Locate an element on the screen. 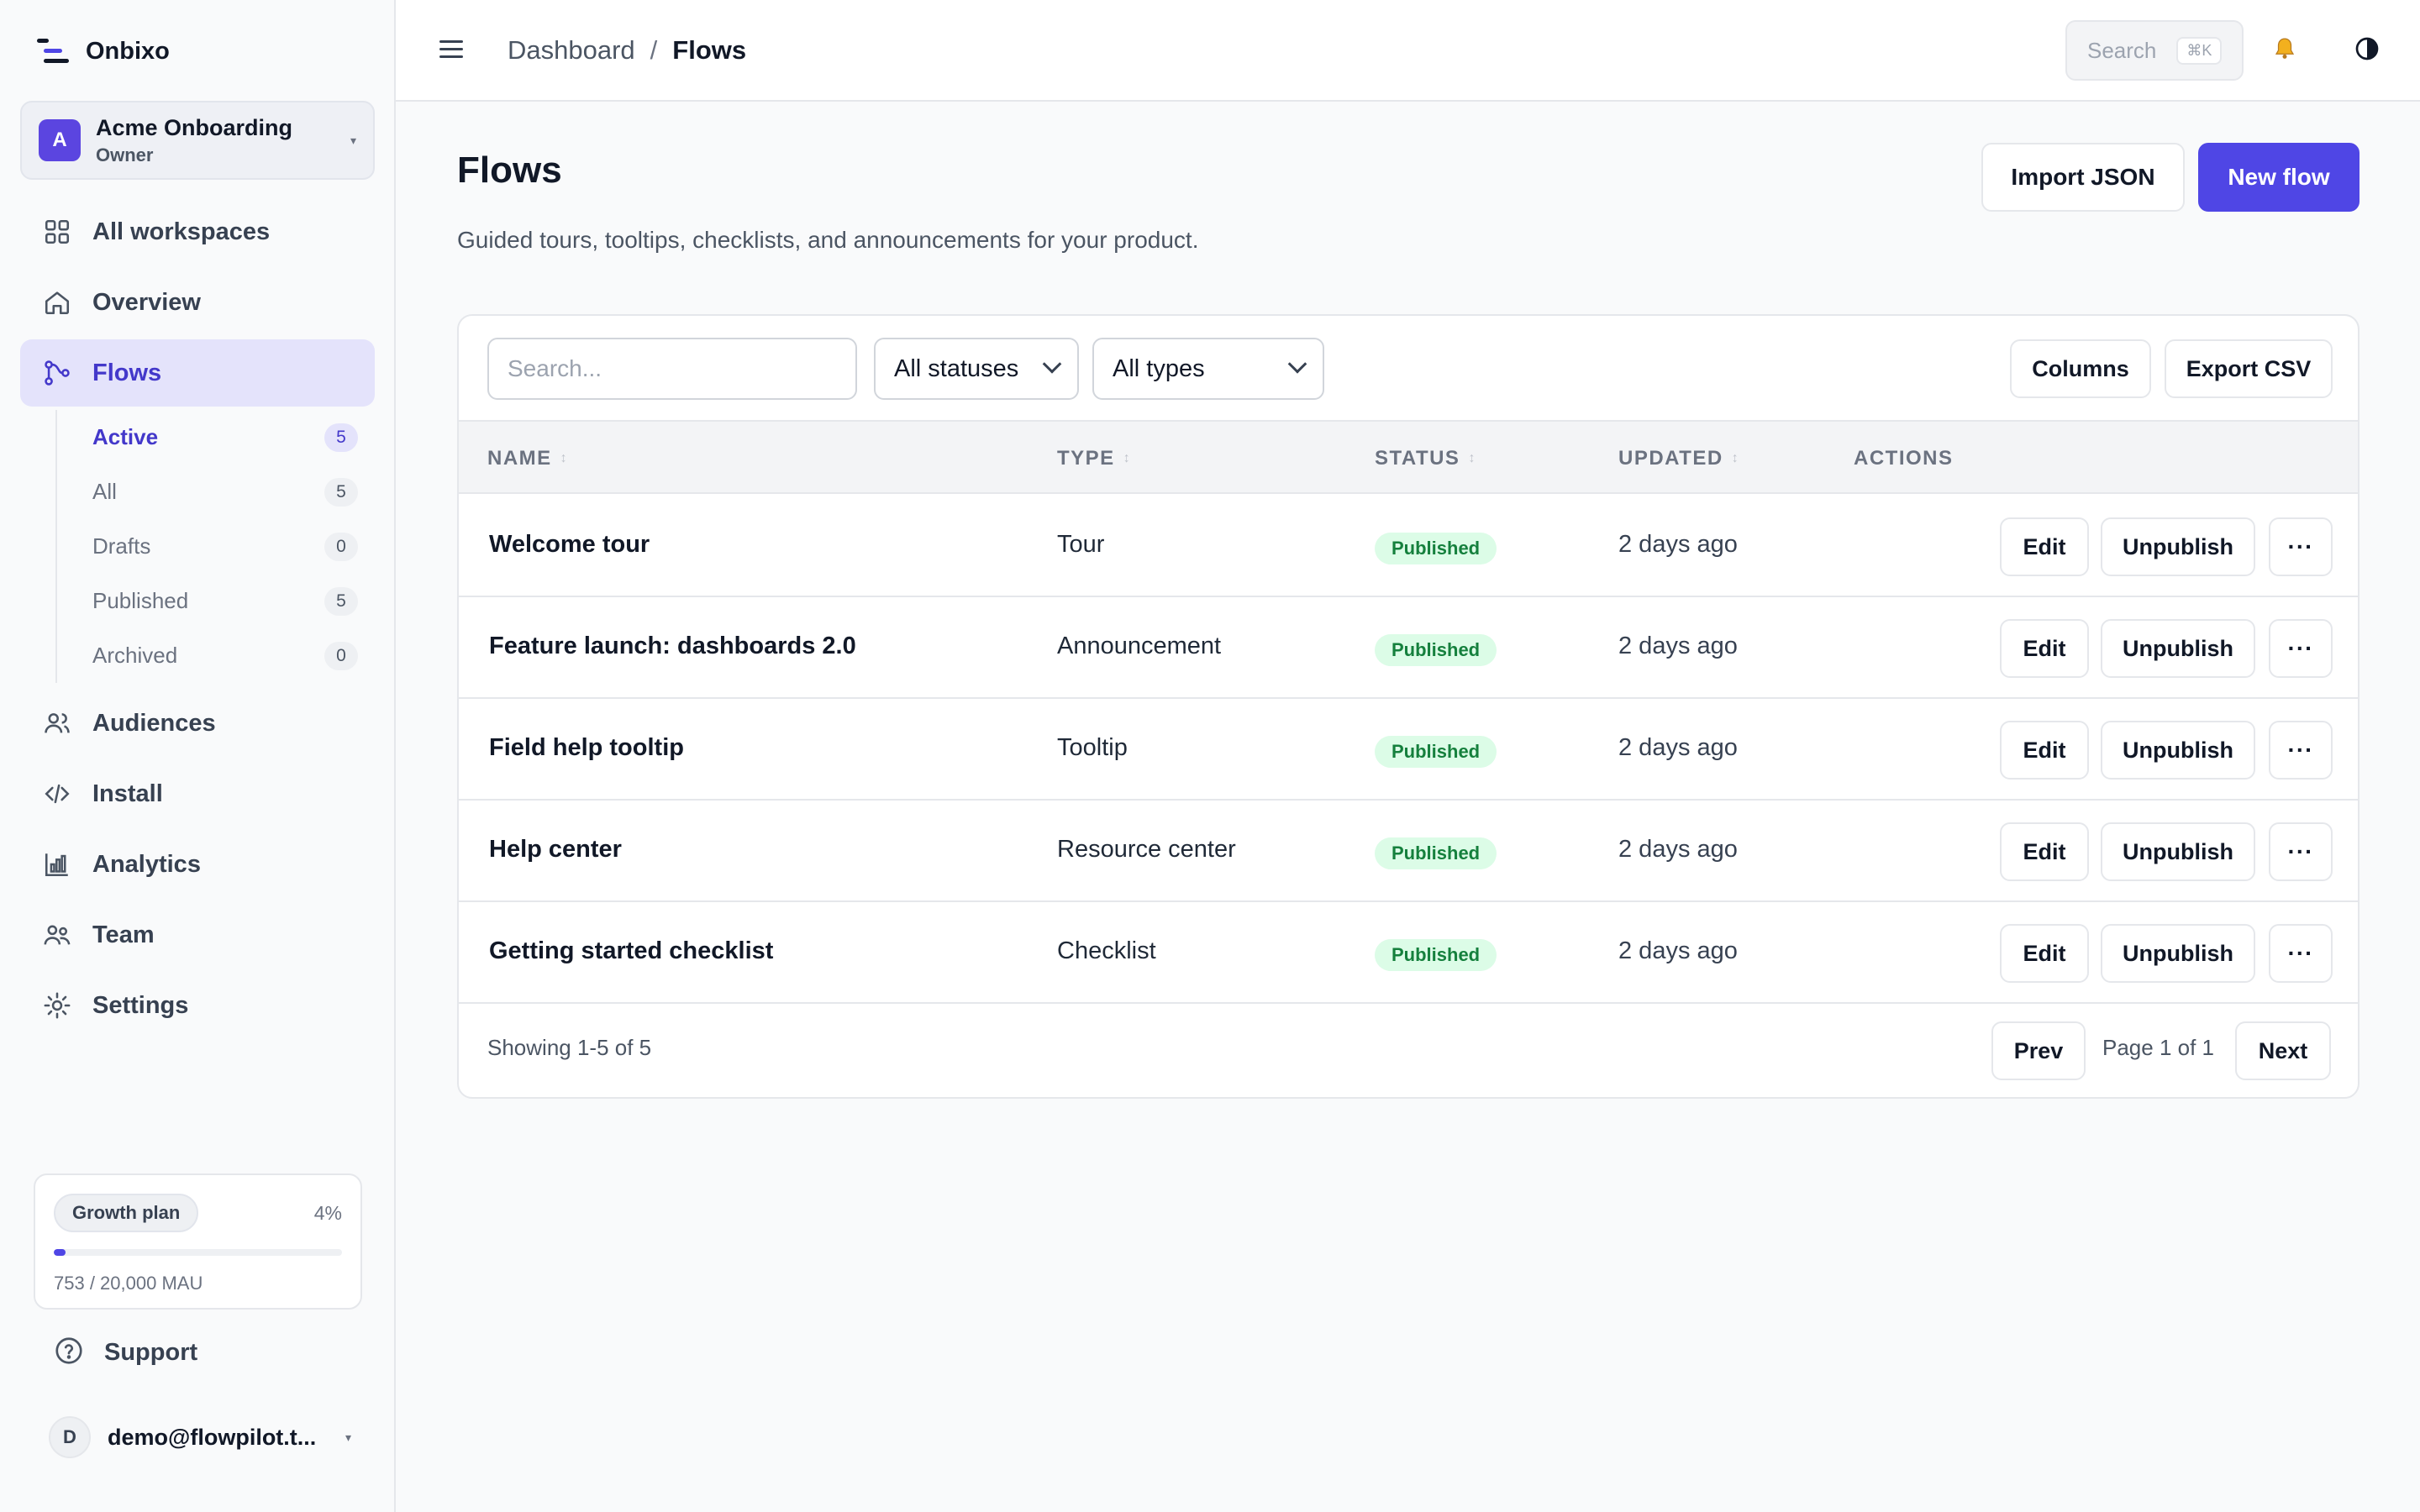 Image resolution: width=2420 pixels, height=1512 pixels. flow-name: Help center is located at coordinates (555, 850).